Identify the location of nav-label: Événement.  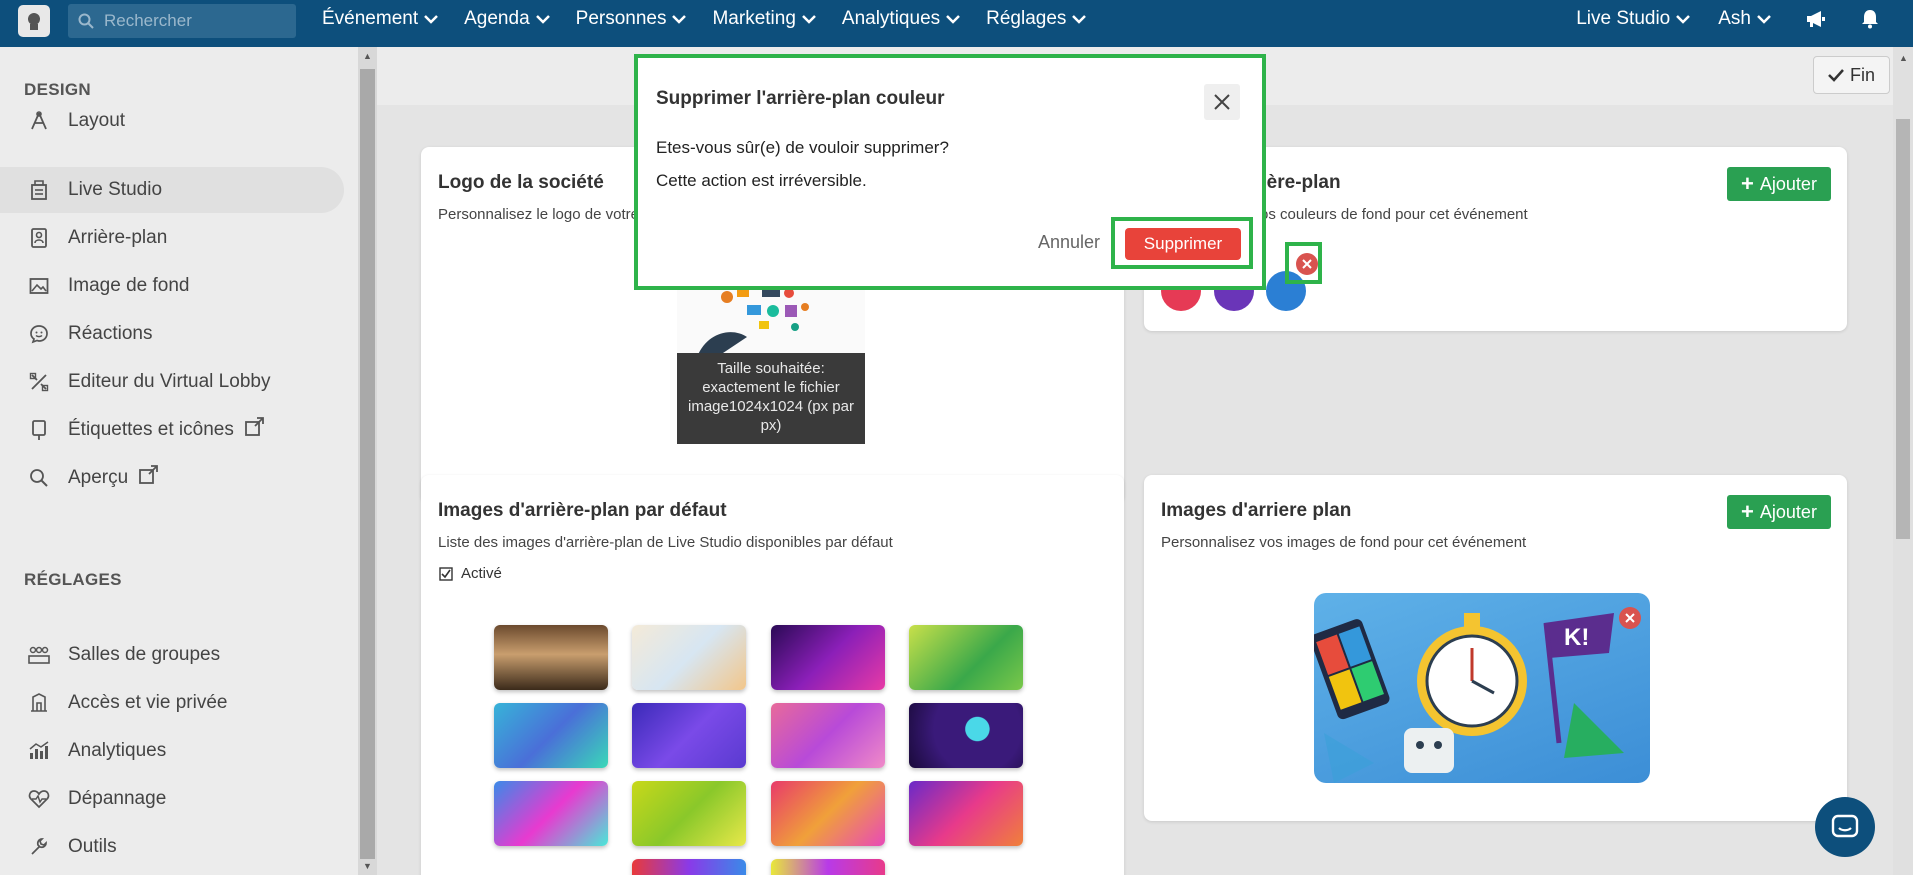
(370, 18).